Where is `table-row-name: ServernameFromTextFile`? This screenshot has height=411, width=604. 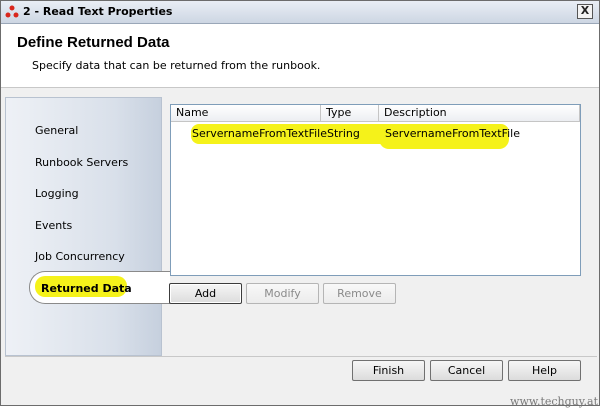 table-row-name: ServernameFromTextFile is located at coordinates (259, 133).